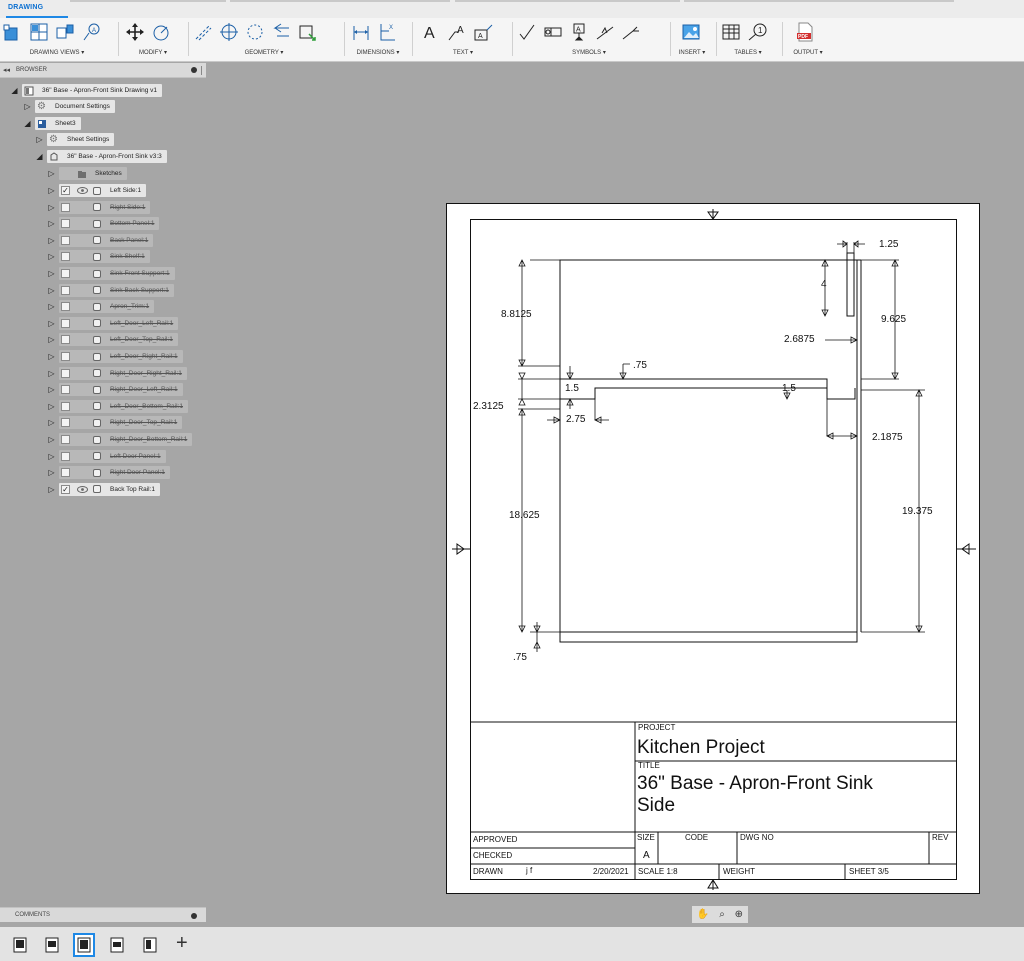 This screenshot has width=1024, height=961. What do you see at coordinates (117, 406) in the screenshot?
I see `tree-body-item: ▷ Left_Door_Bottom_Rail:1` at bounding box center [117, 406].